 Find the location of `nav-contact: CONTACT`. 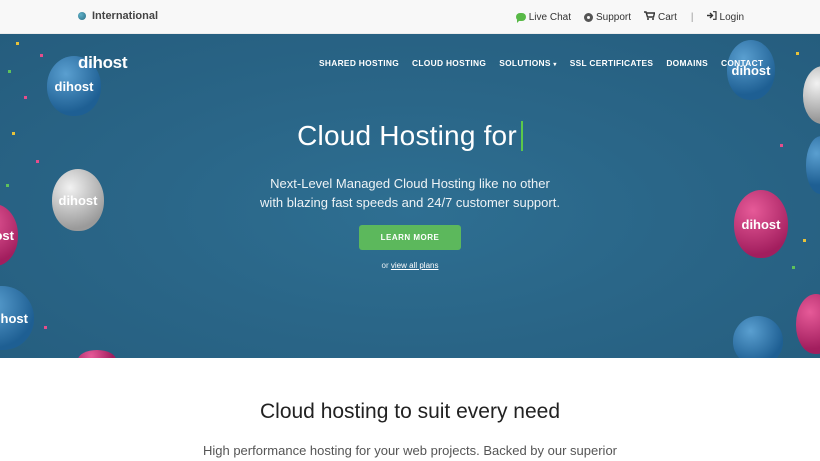

nav-contact: CONTACT is located at coordinates (742, 63).